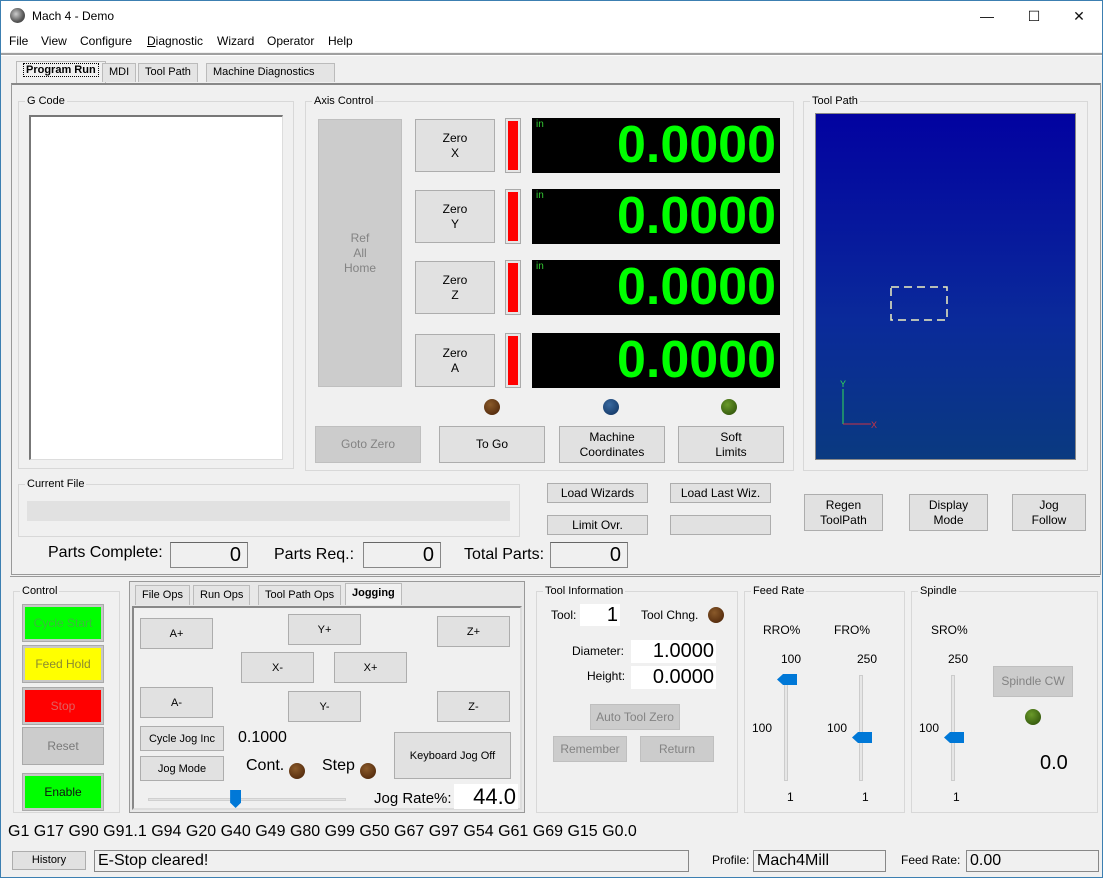  I want to click on tab-label: Program Run, so click(61, 70).